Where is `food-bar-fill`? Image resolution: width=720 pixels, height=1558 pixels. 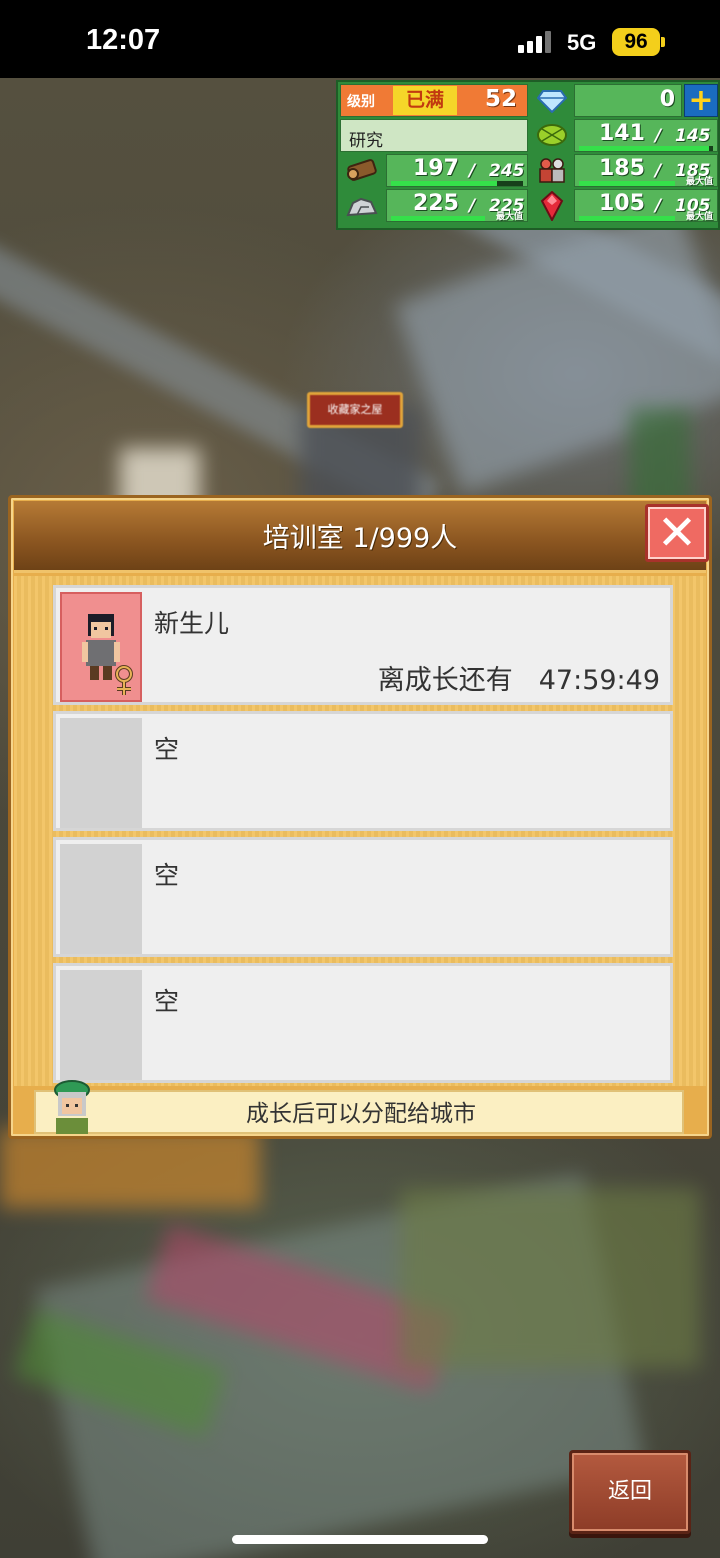 food-bar-fill is located at coordinates (644, 148).